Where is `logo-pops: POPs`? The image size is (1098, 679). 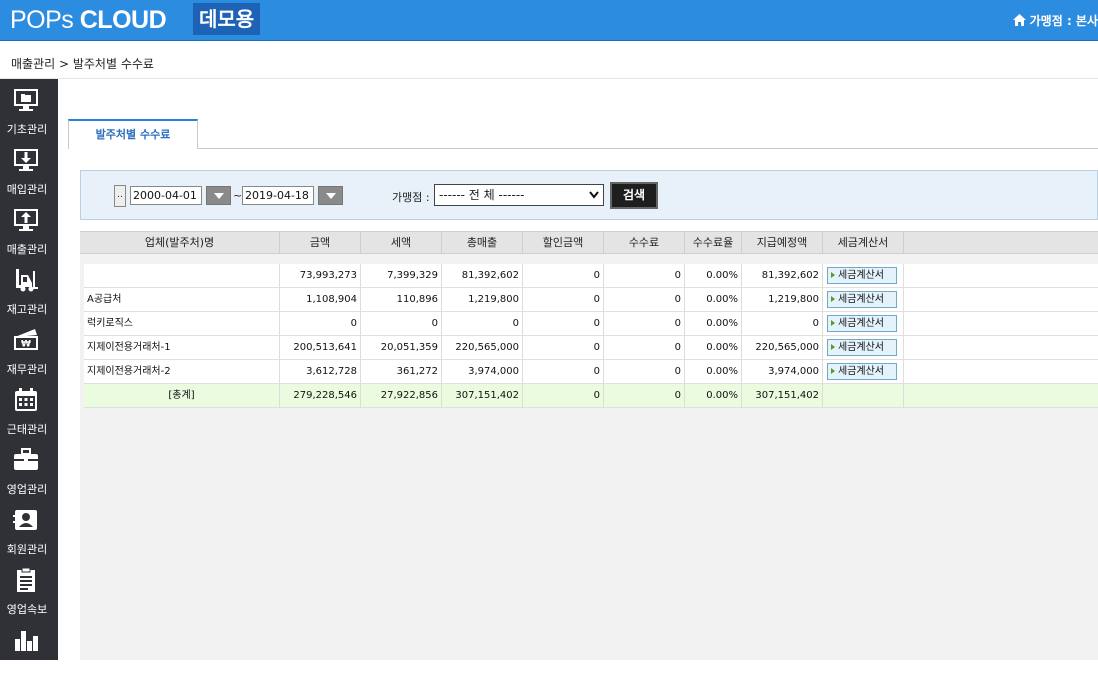
logo-pops: POPs is located at coordinates (42, 20).